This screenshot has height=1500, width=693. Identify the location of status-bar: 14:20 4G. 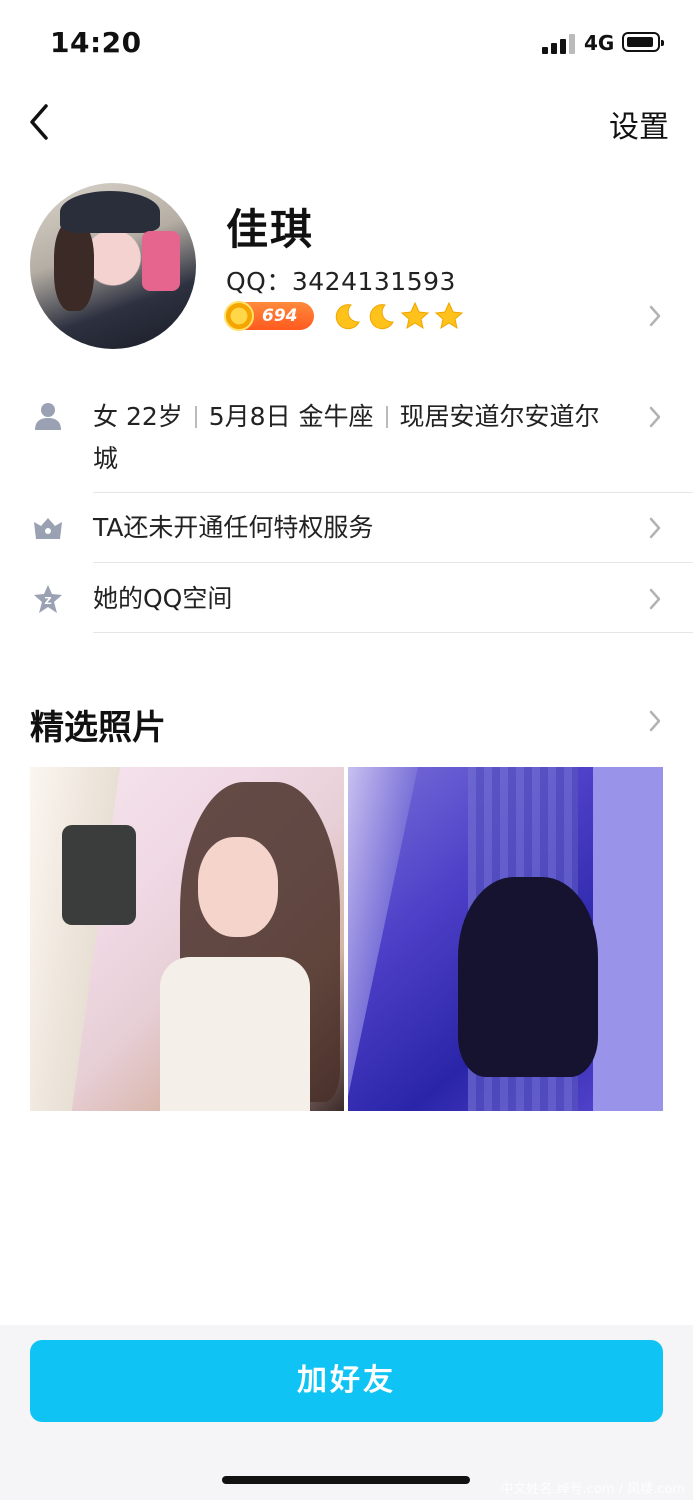
(346, 44).